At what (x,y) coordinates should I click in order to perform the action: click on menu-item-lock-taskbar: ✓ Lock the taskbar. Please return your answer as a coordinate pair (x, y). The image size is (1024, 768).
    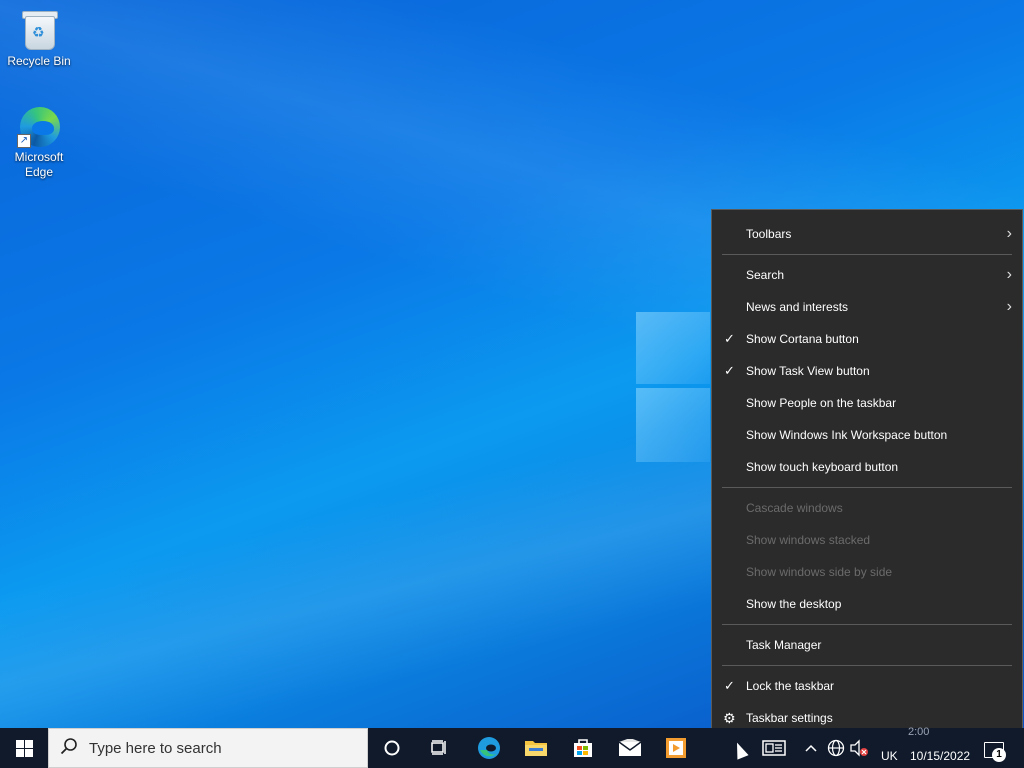
    Looking at the image, I should click on (867, 686).